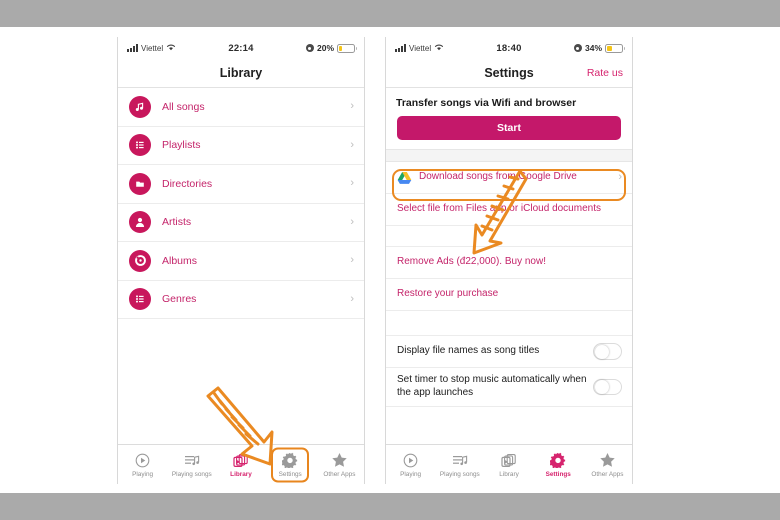  I want to click on list-item-albums: Albums ›, so click(241, 261).